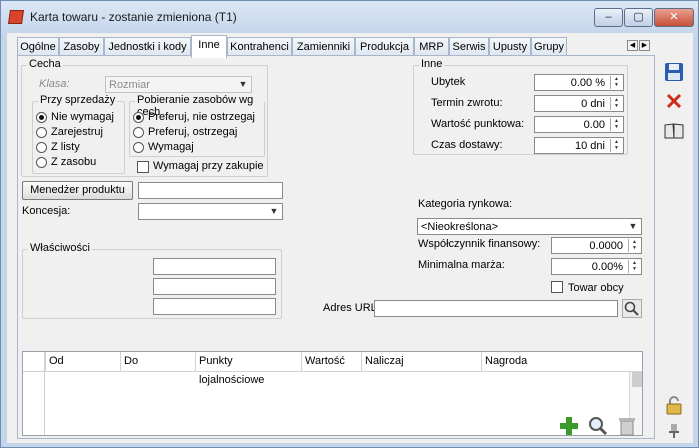 The width and height of the screenshot is (699, 448). I want to click on koncesja-select: ▼, so click(210, 211).